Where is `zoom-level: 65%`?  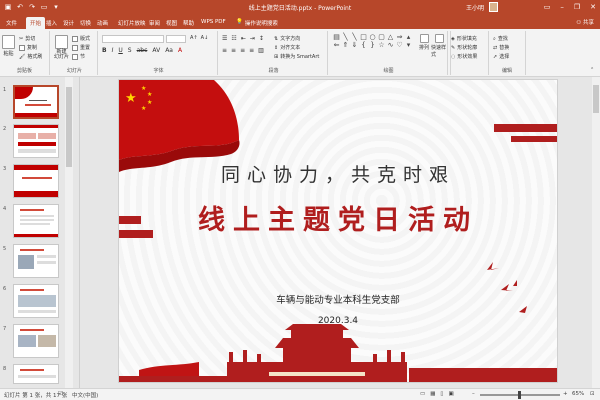 zoom-level: 65% is located at coordinates (578, 394).